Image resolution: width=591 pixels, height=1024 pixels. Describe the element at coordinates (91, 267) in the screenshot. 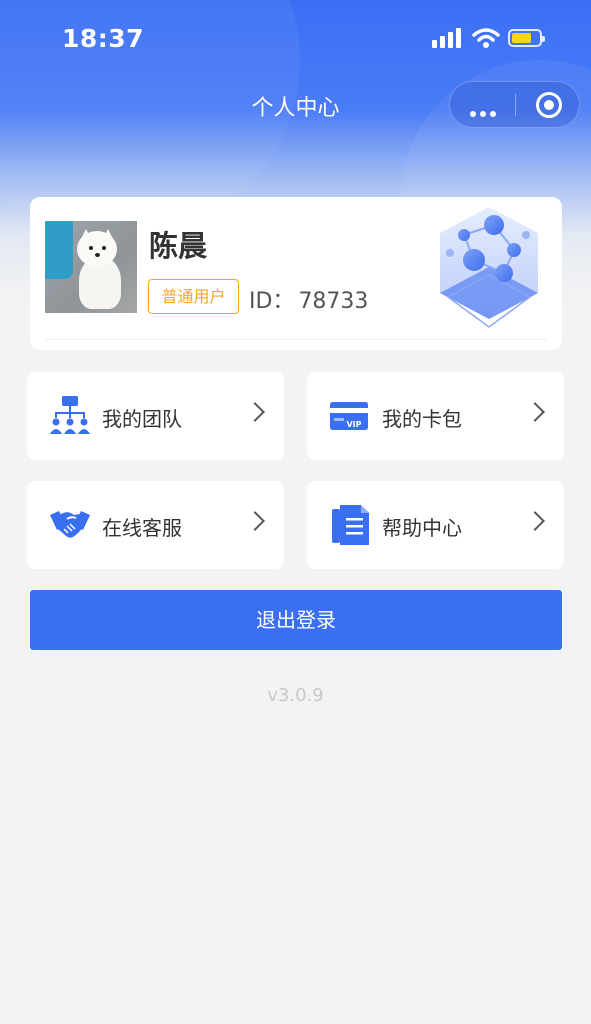

I see `avatar` at that location.